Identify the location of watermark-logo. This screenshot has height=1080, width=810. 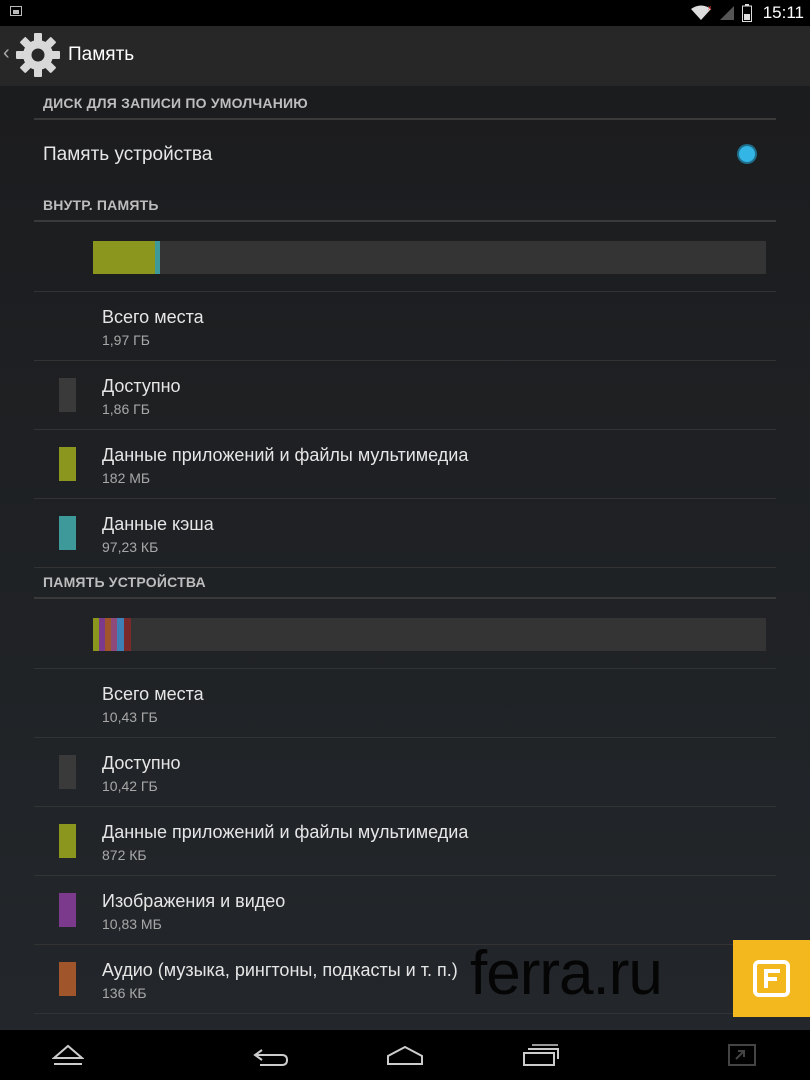
(771, 978).